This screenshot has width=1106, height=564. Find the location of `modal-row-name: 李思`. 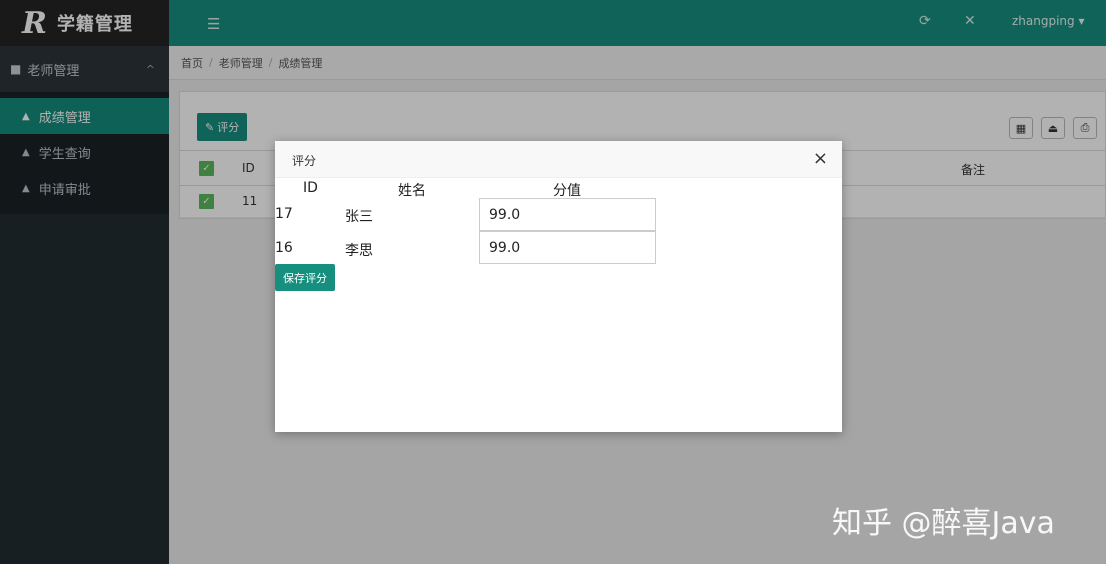

modal-row-name: 李思 is located at coordinates (359, 251).